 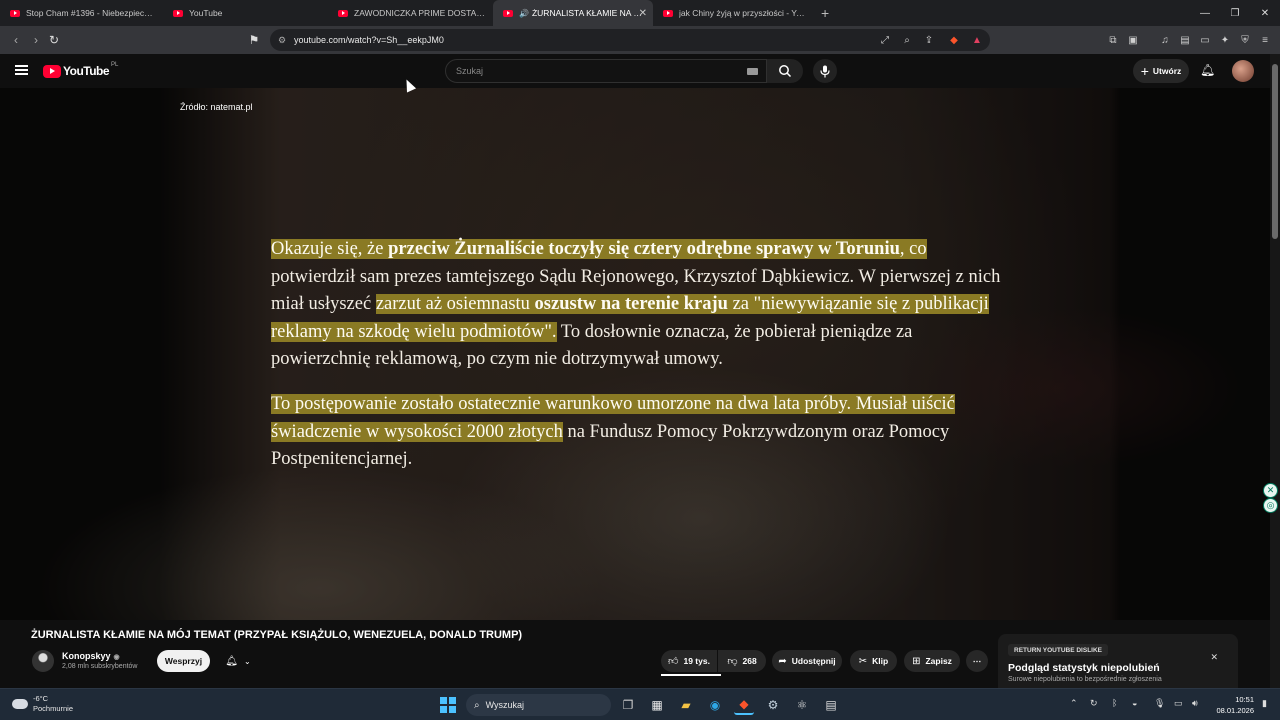 What do you see at coordinates (742, 661) in the screenshot?
I see `dislike-button: 👎︎ 268` at bounding box center [742, 661].